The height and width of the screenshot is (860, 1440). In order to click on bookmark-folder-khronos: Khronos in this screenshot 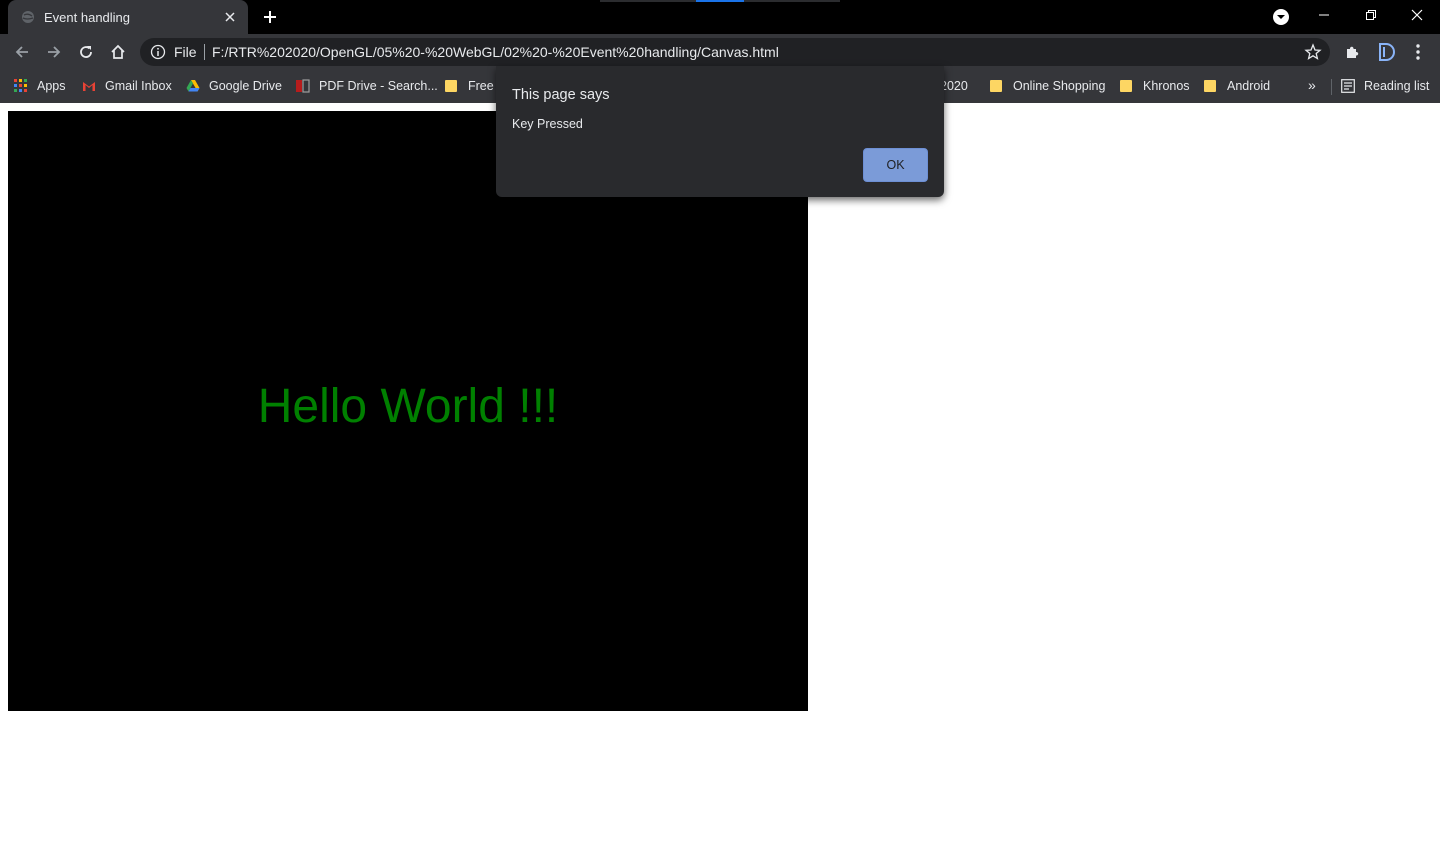, I will do `click(1155, 86)`.